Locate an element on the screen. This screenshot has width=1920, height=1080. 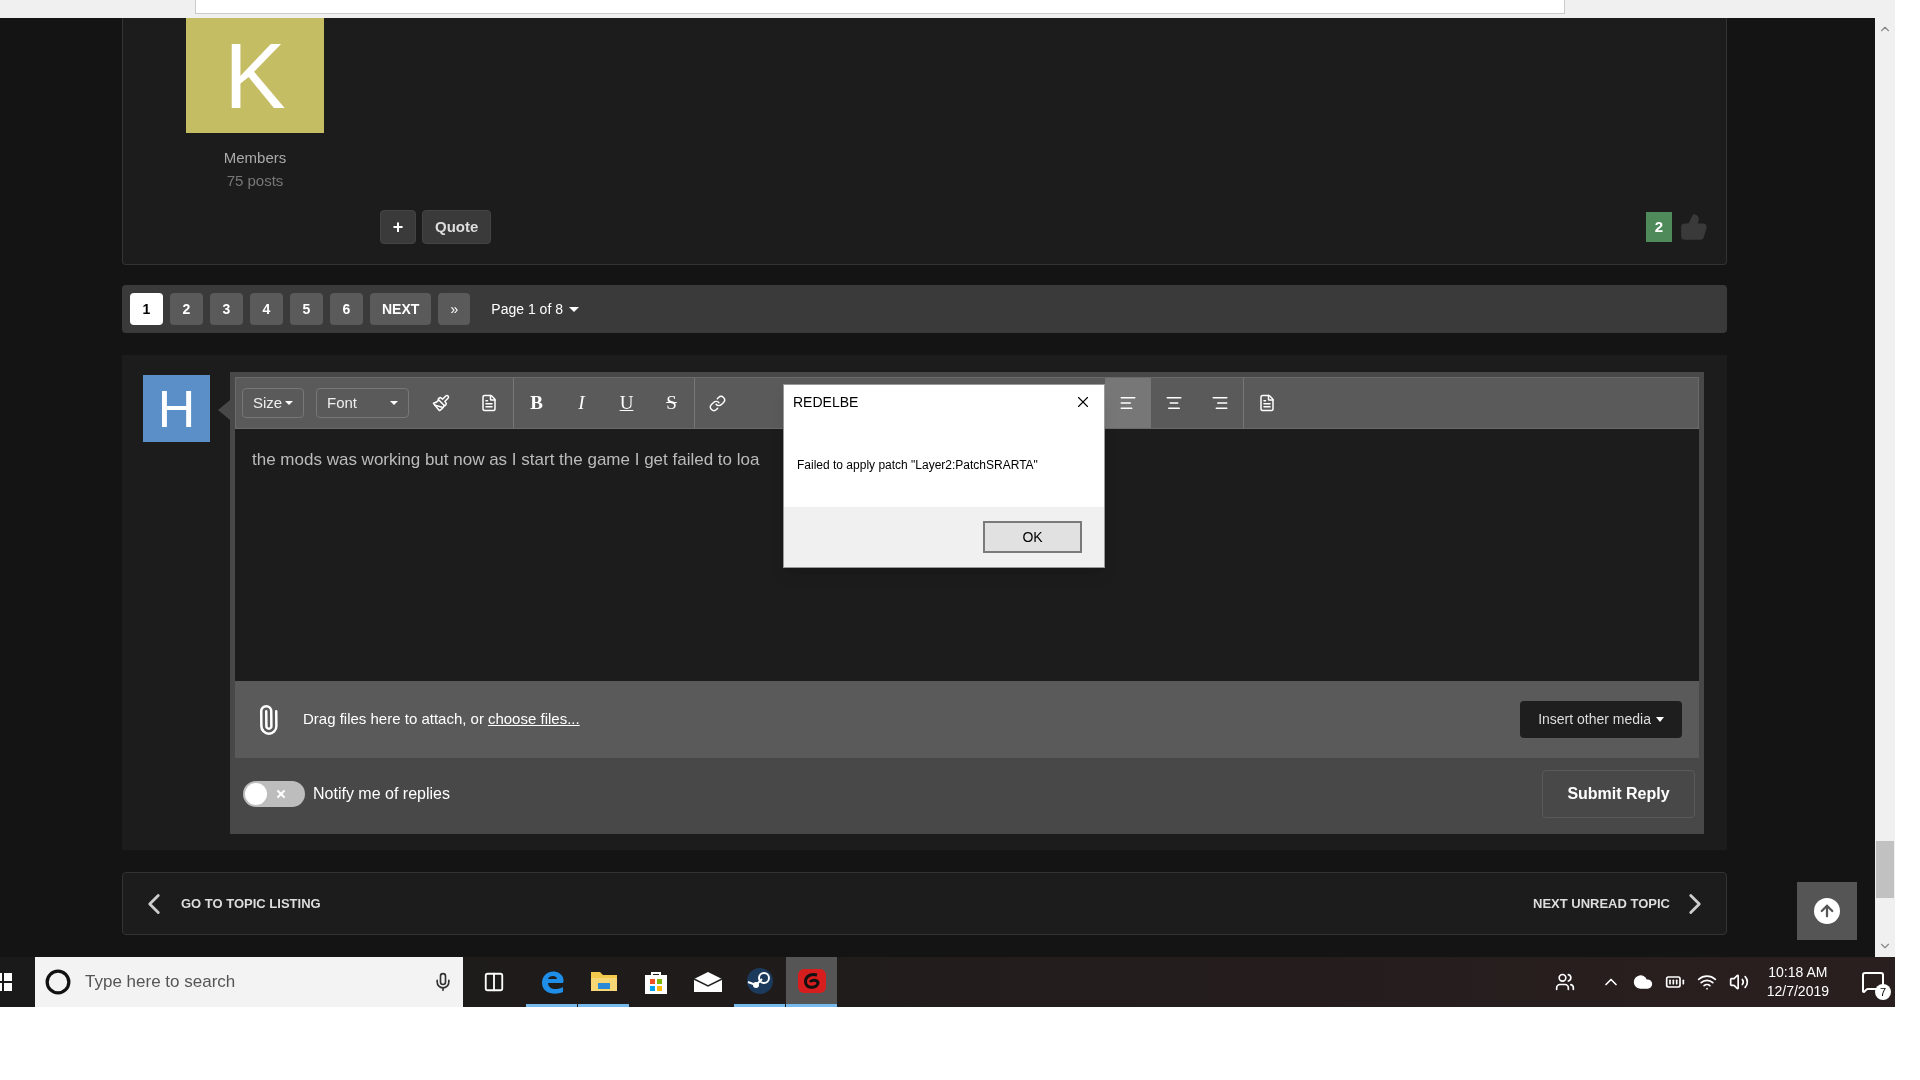
steam-icon is located at coordinates (759, 980).